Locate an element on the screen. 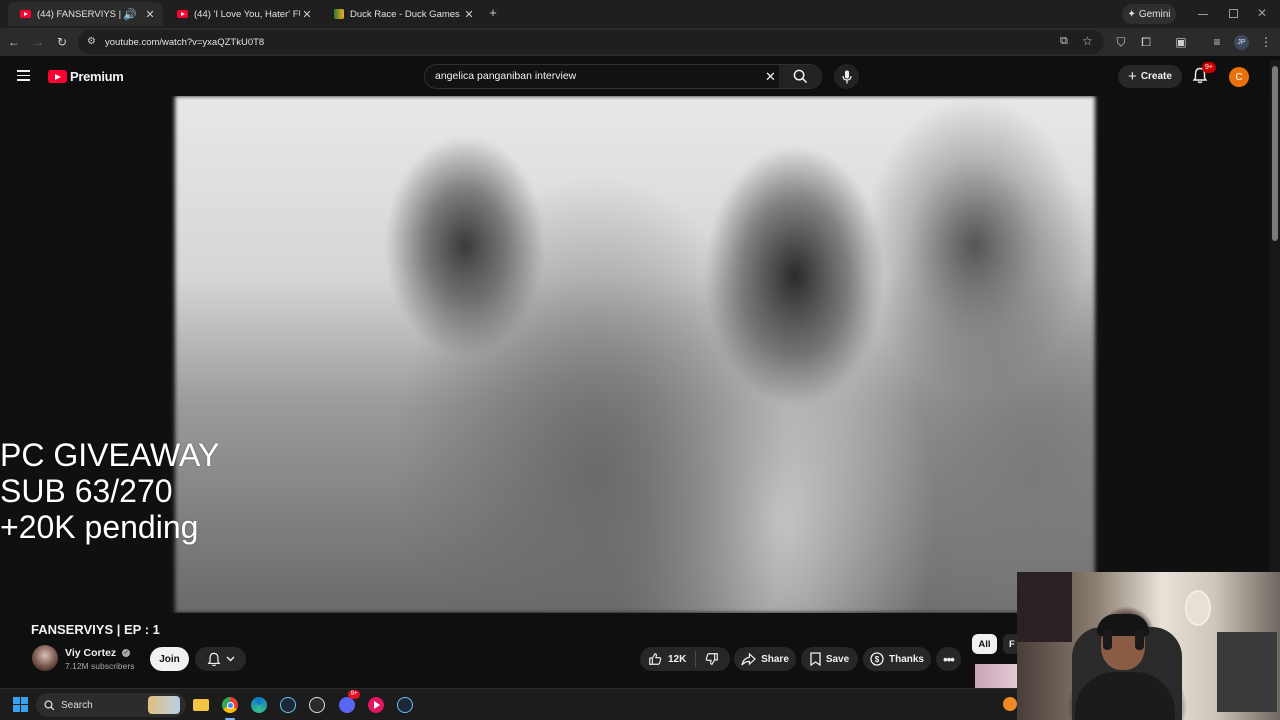  chevron-down-icon is located at coordinates (230, 659).